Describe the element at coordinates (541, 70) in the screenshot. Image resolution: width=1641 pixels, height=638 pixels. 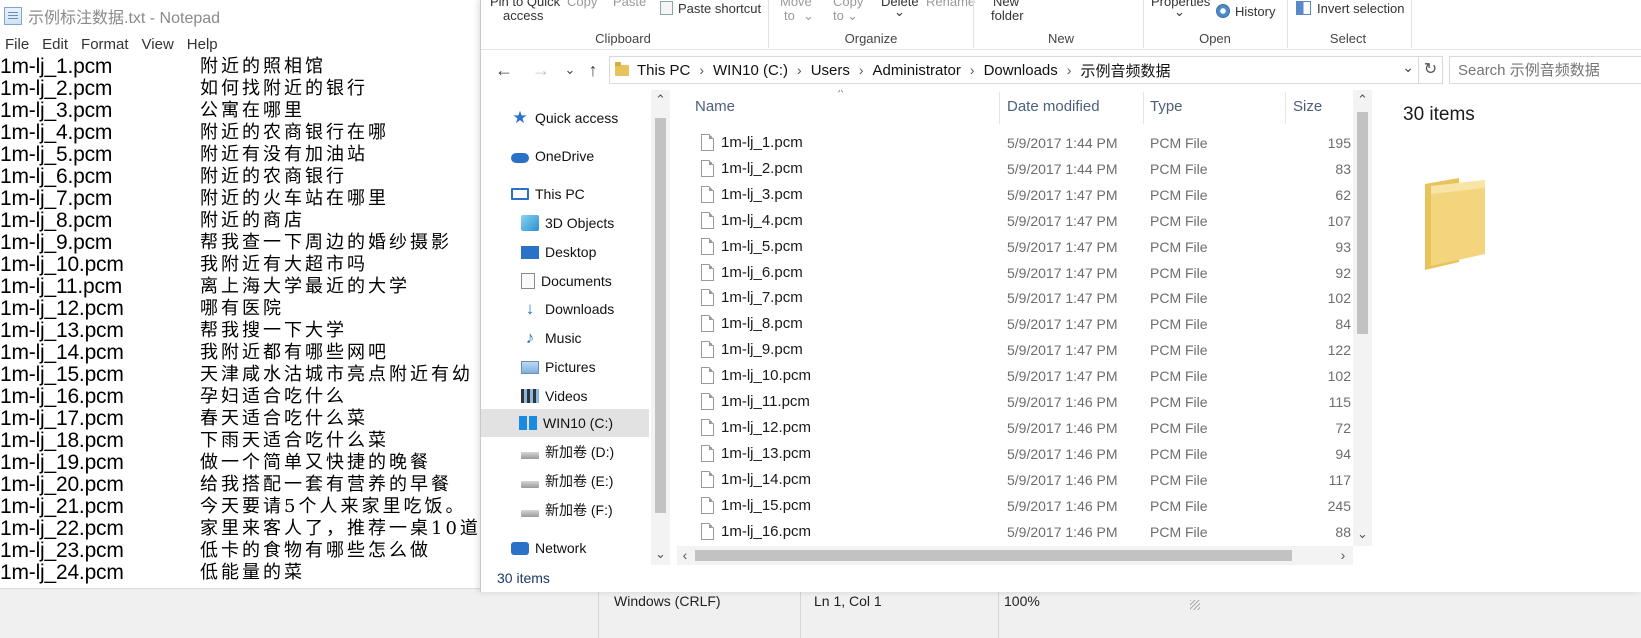
I see `forward-arrow-icon: →` at that location.